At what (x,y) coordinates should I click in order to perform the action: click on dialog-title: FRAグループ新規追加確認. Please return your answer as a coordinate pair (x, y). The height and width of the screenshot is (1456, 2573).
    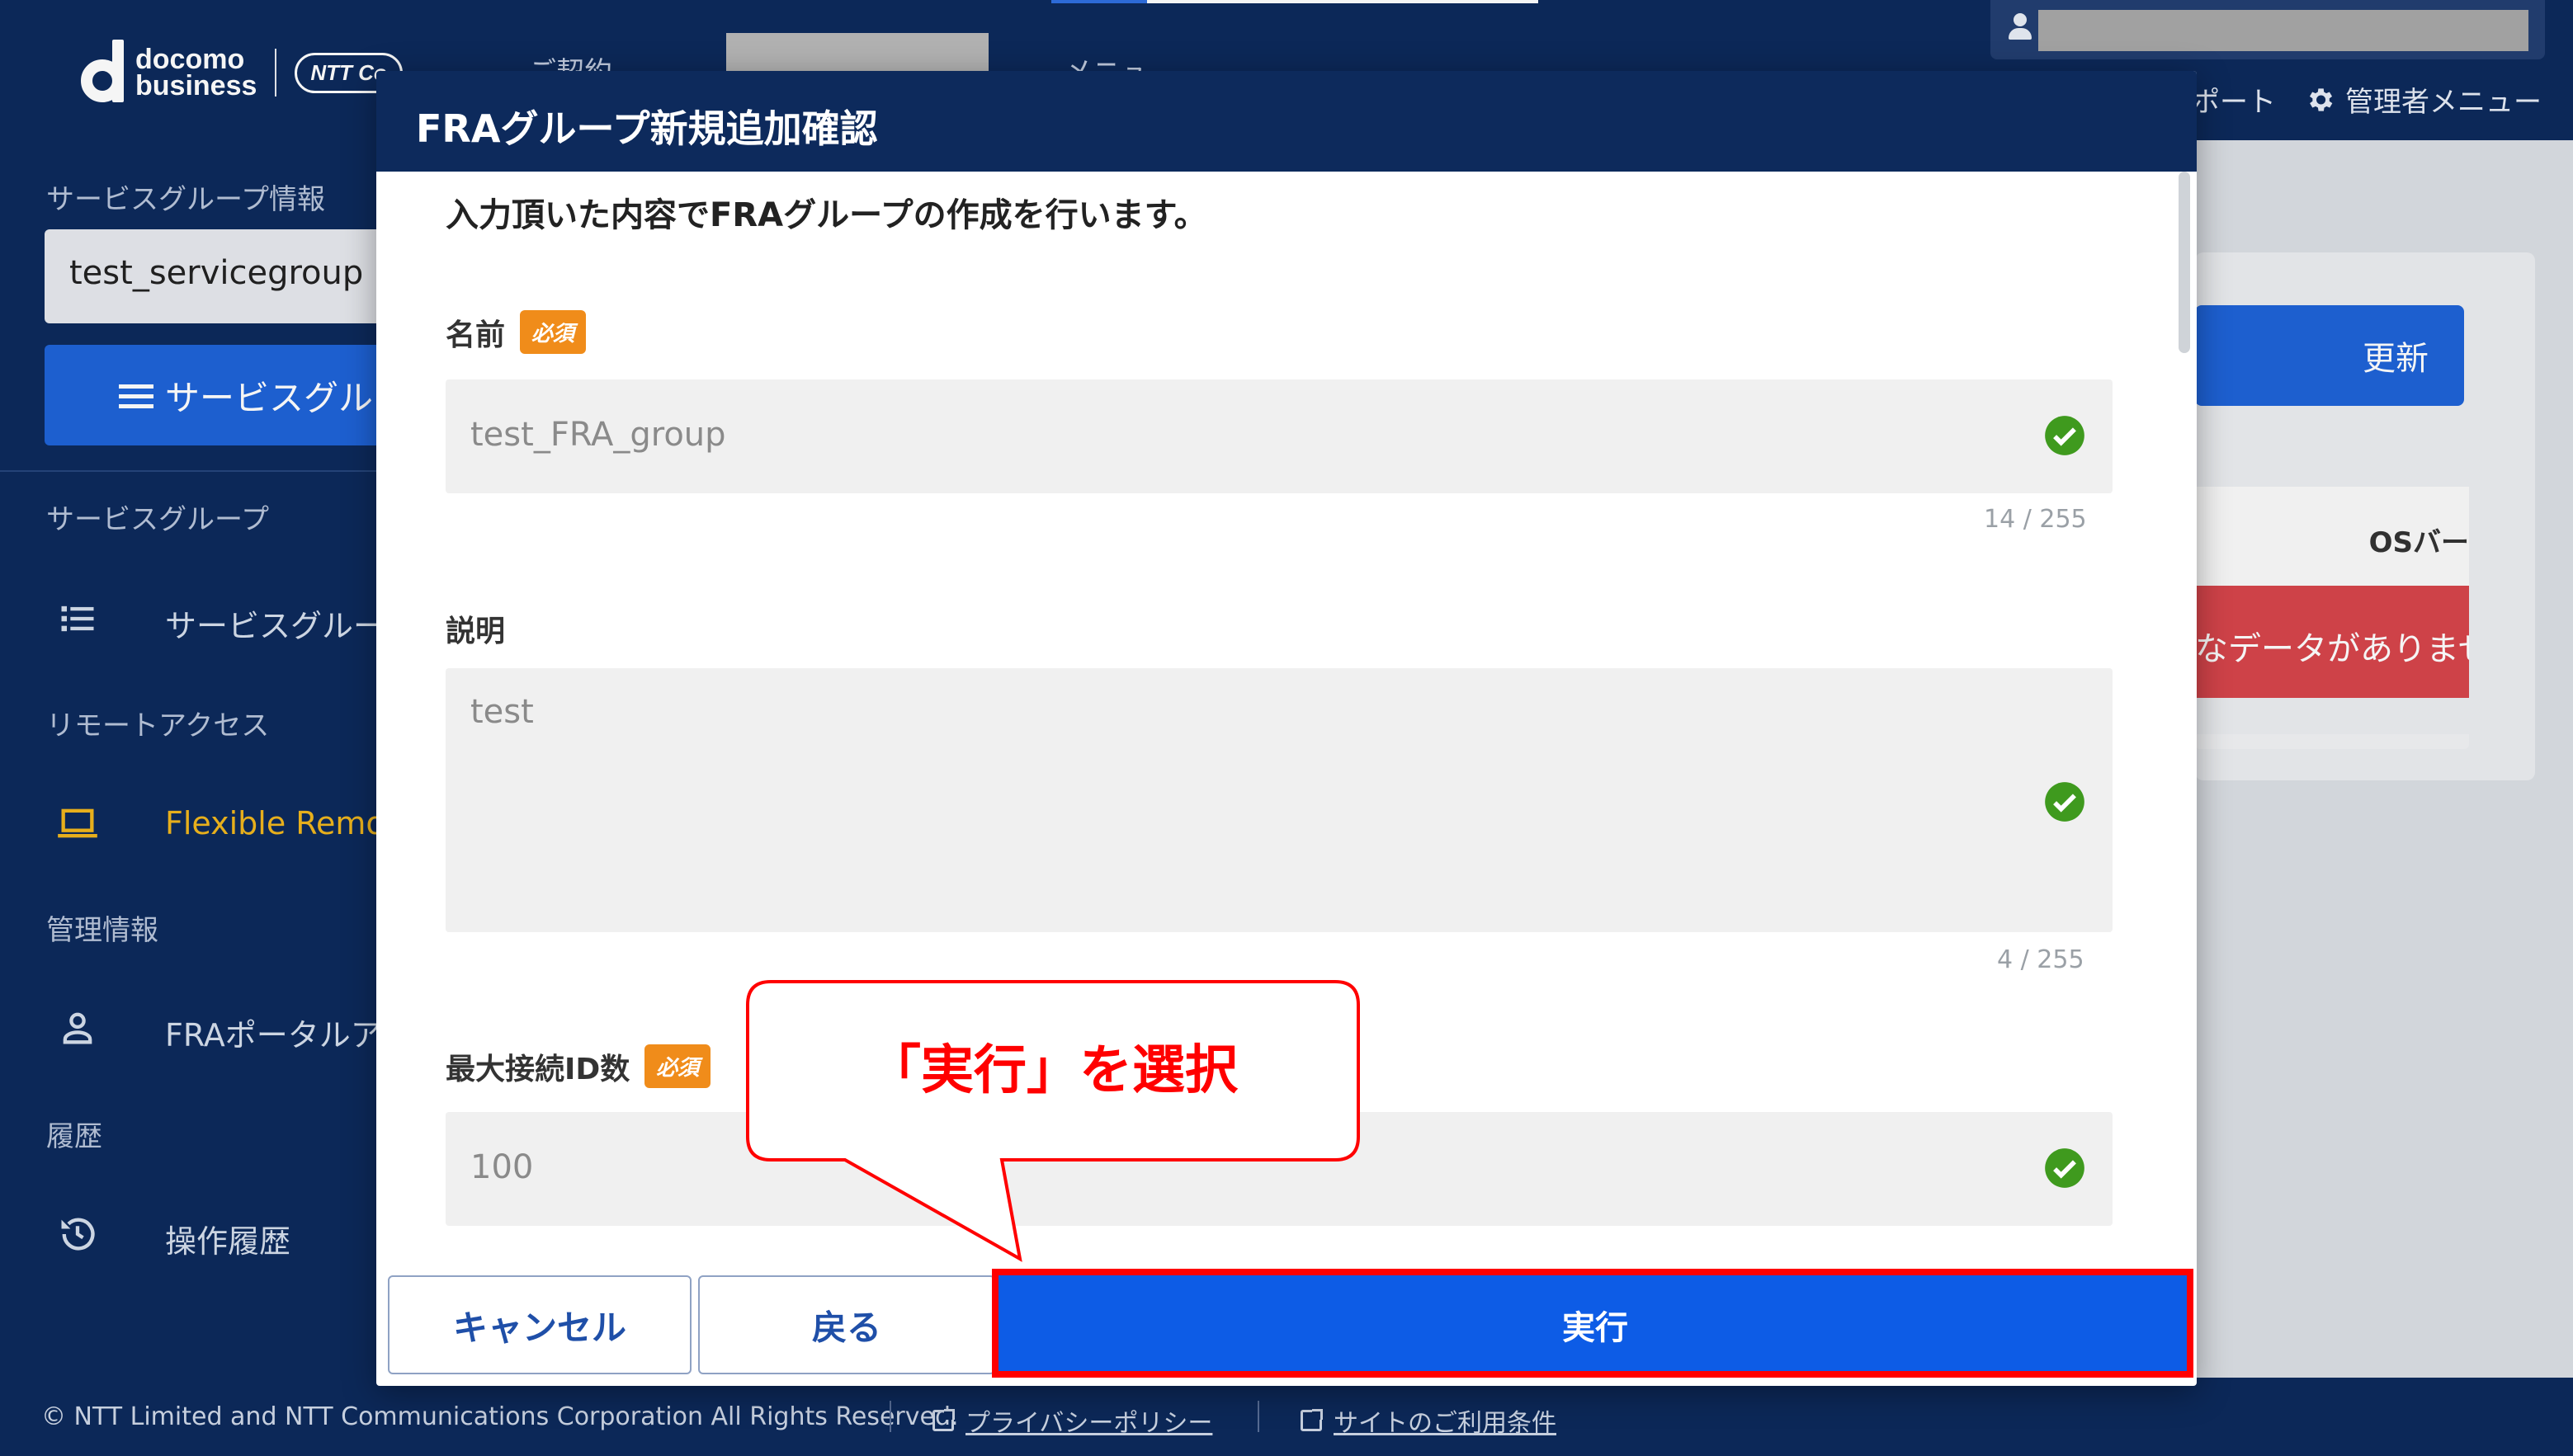
    Looking at the image, I should click on (1286, 121).